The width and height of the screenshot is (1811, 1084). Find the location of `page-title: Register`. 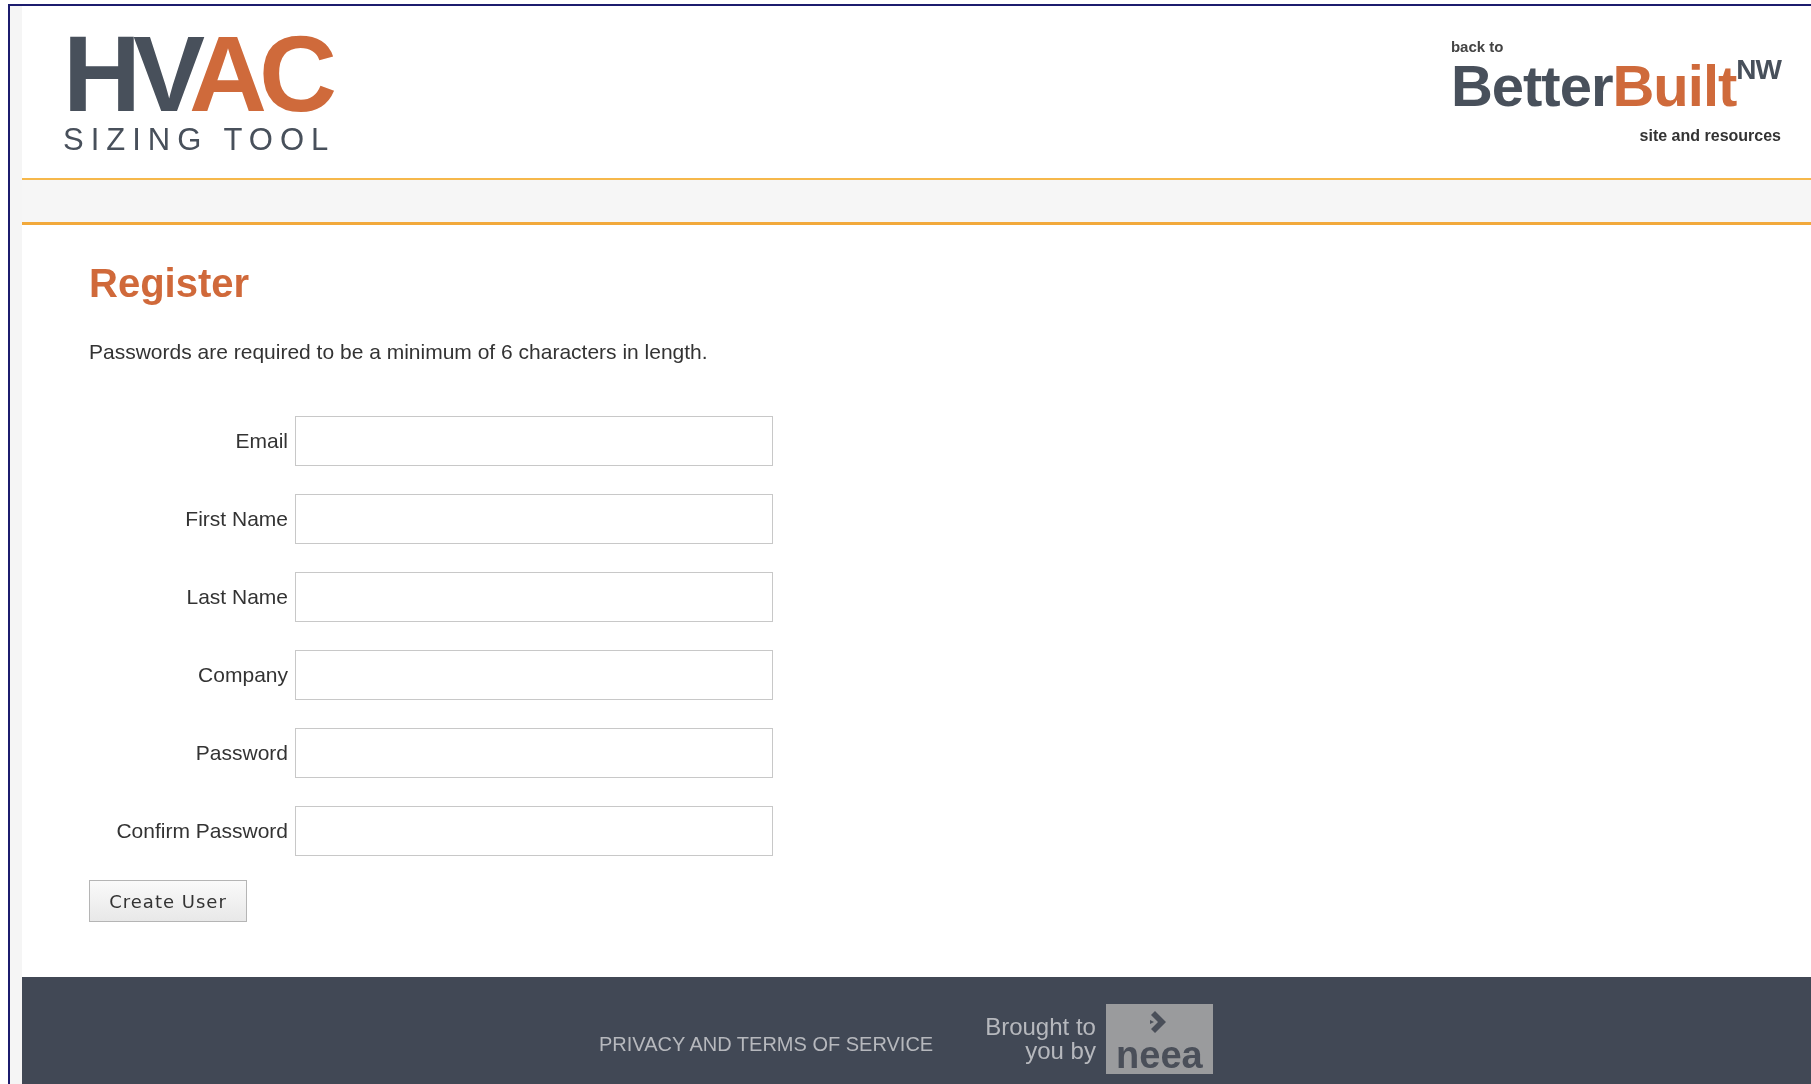

page-title: Register is located at coordinates (170, 283).